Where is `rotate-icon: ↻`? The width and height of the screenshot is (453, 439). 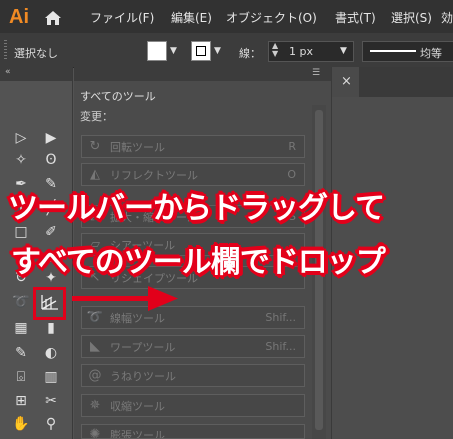
rotate-icon: ↻ is located at coordinates (95, 146).